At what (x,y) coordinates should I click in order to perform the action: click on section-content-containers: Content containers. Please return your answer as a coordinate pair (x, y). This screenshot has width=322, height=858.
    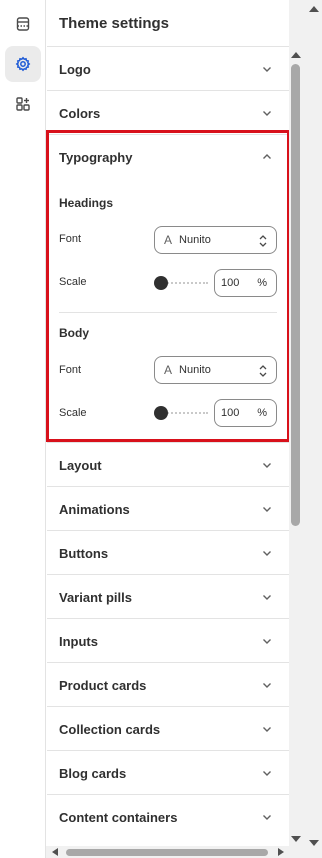
    Looking at the image, I should click on (168, 816).